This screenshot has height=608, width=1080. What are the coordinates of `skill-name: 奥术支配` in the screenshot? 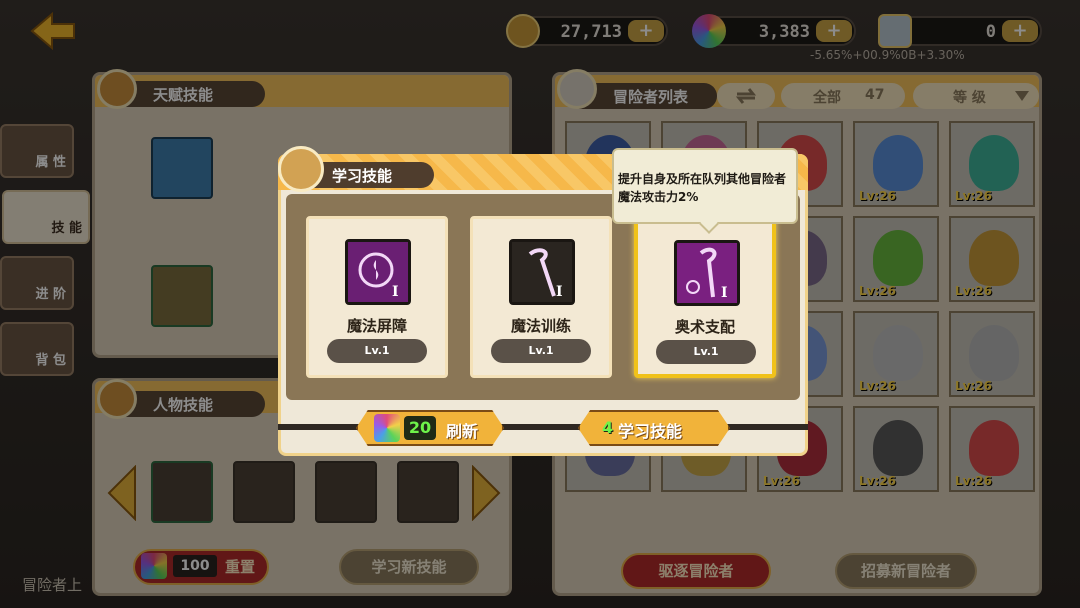 It's located at (704, 327).